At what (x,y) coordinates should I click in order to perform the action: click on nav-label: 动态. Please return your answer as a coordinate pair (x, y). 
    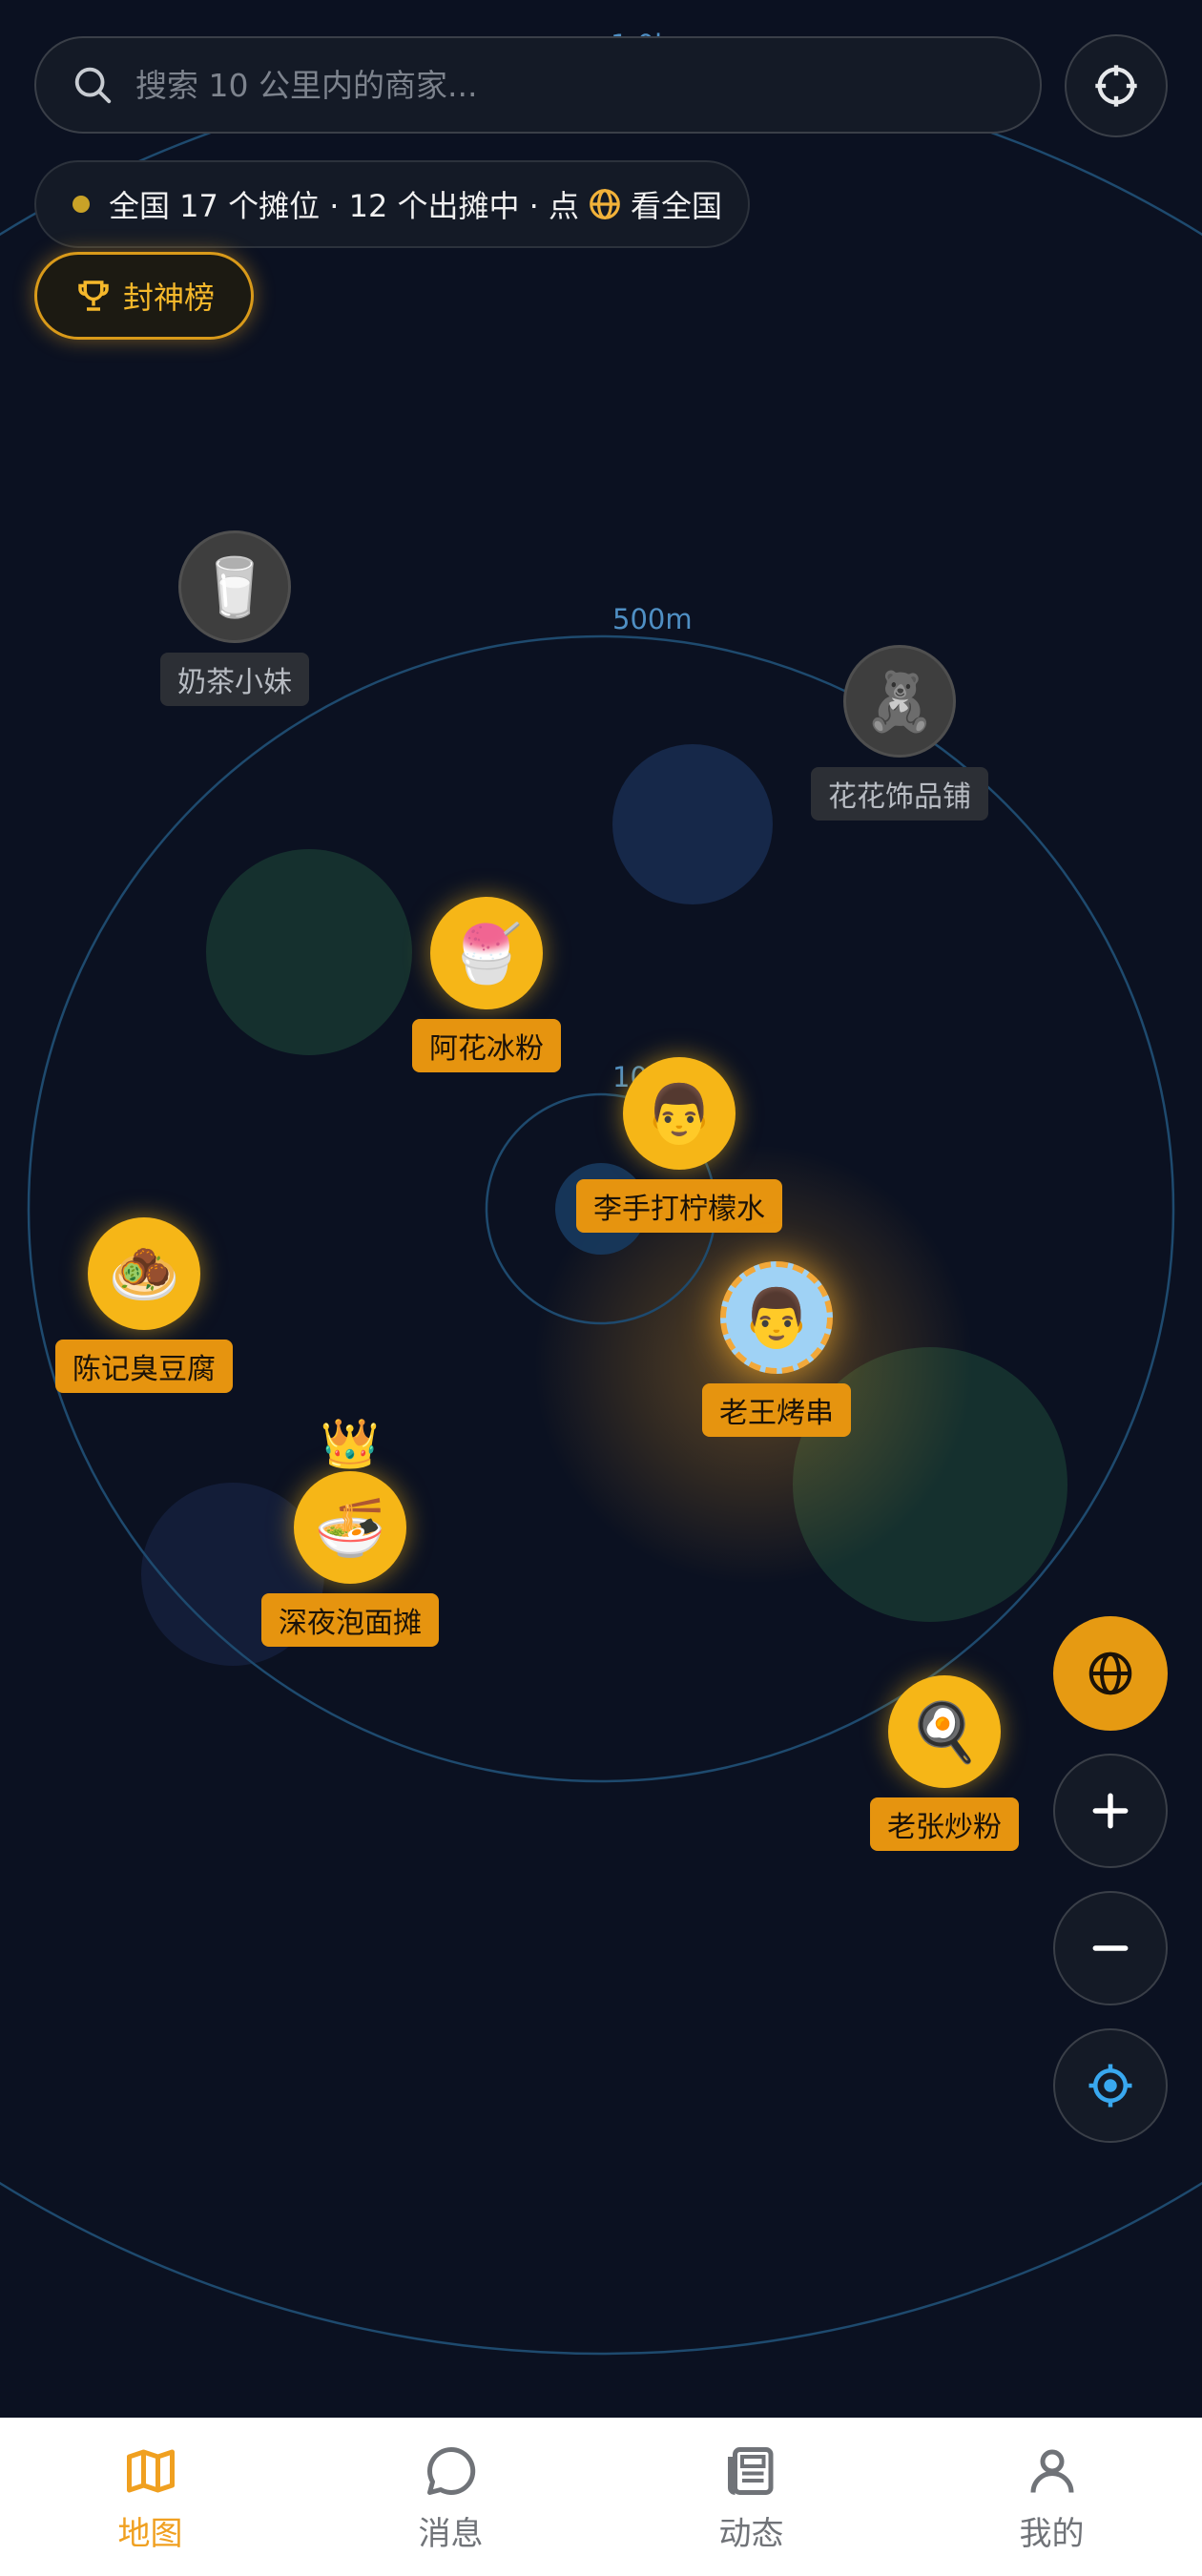
    Looking at the image, I should click on (751, 2534).